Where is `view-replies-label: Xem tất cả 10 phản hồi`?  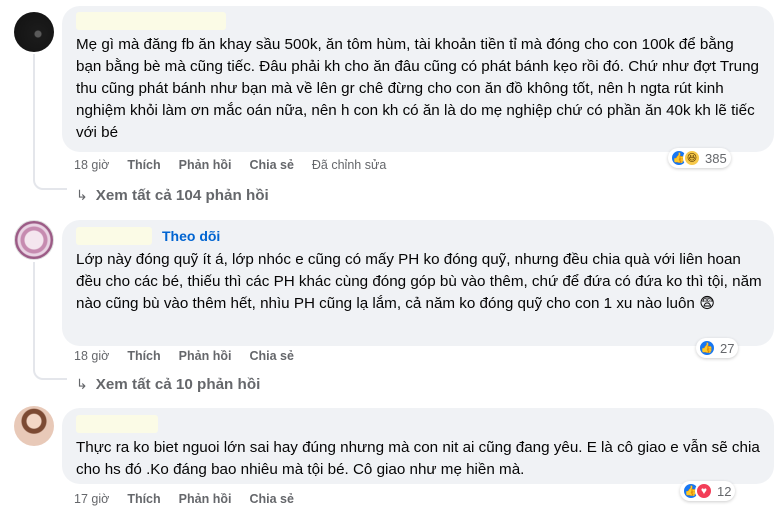
view-replies-label: Xem tất cả 10 phản hồi is located at coordinates (178, 384).